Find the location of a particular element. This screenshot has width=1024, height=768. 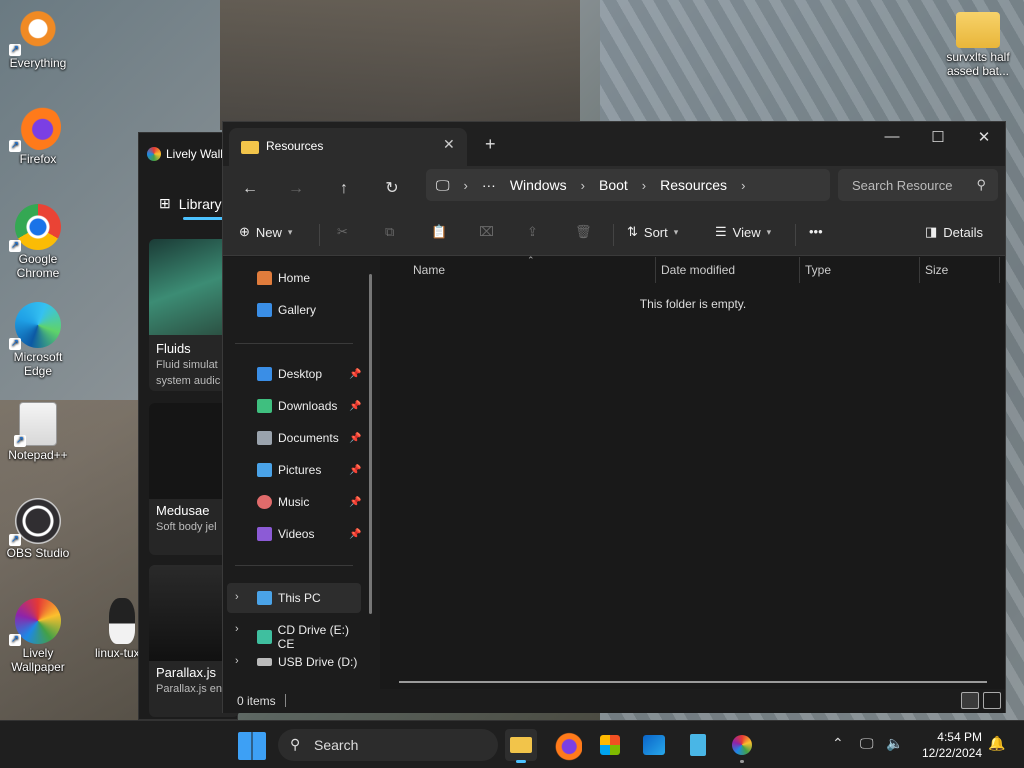

column-header-size: Size is located at coordinates (936, 270).